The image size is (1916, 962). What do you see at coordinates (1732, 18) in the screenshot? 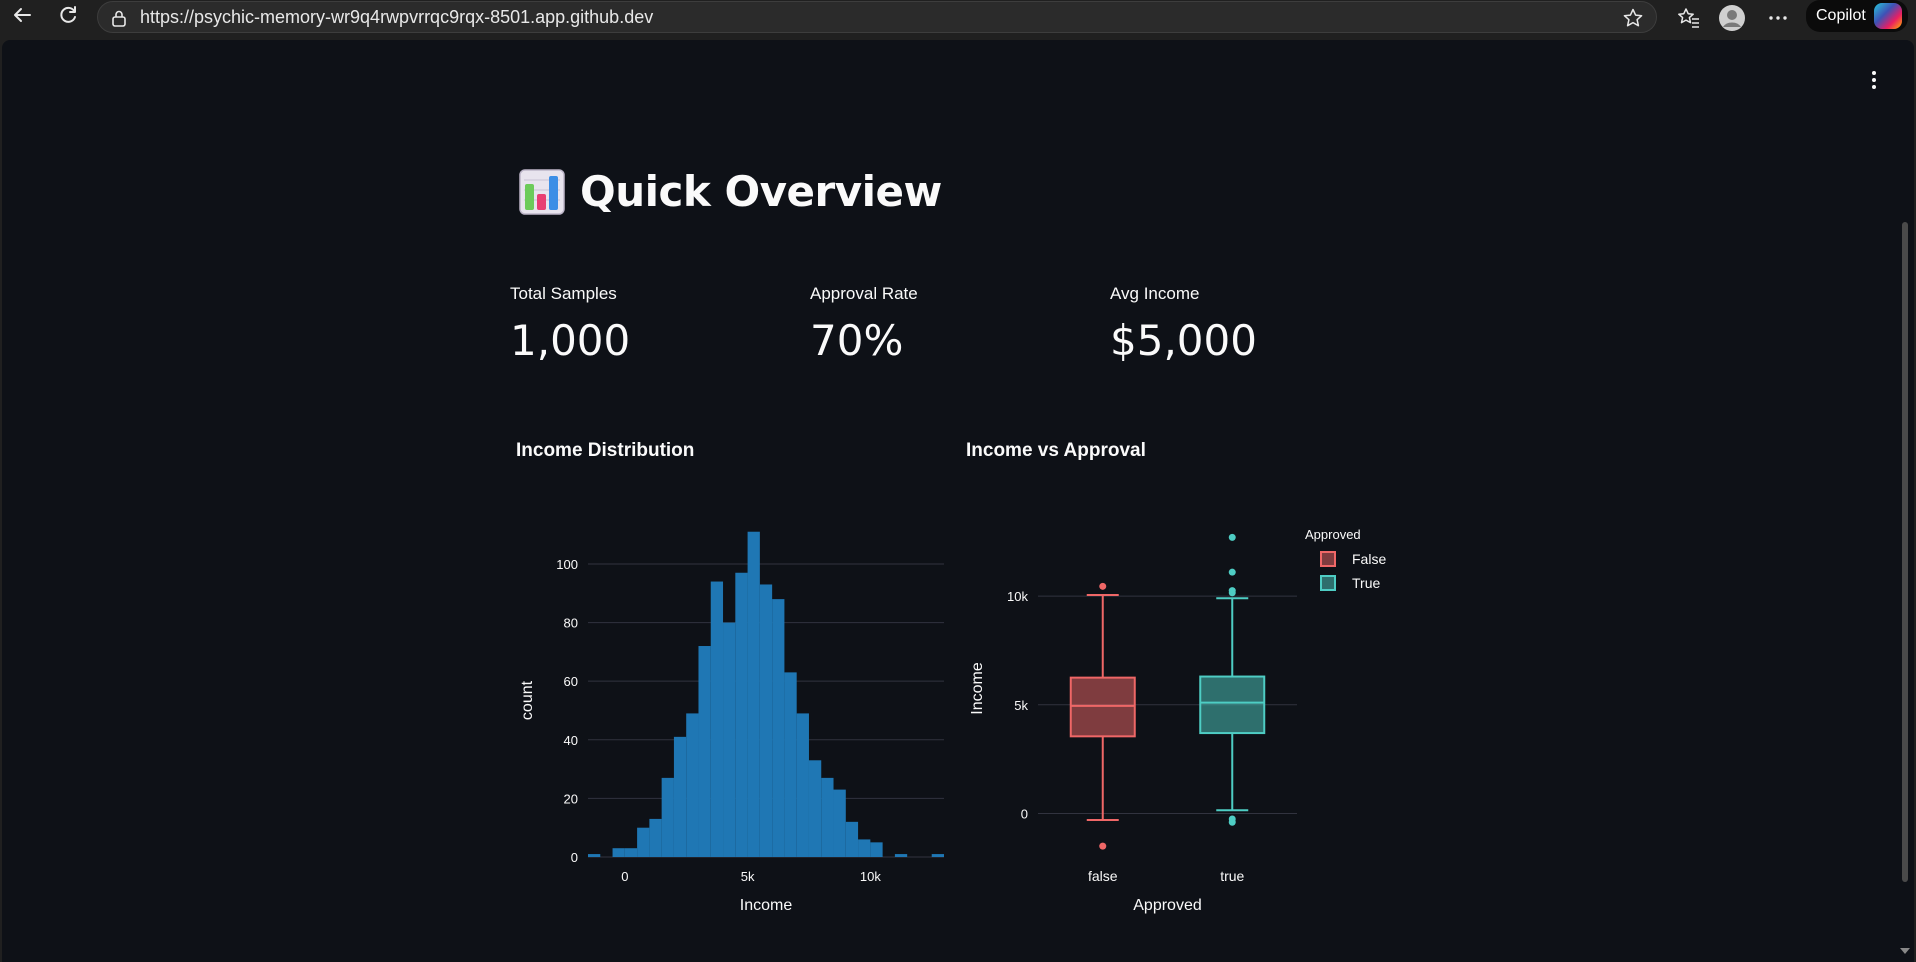
I see `profile-avatar-icon` at bounding box center [1732, 18].